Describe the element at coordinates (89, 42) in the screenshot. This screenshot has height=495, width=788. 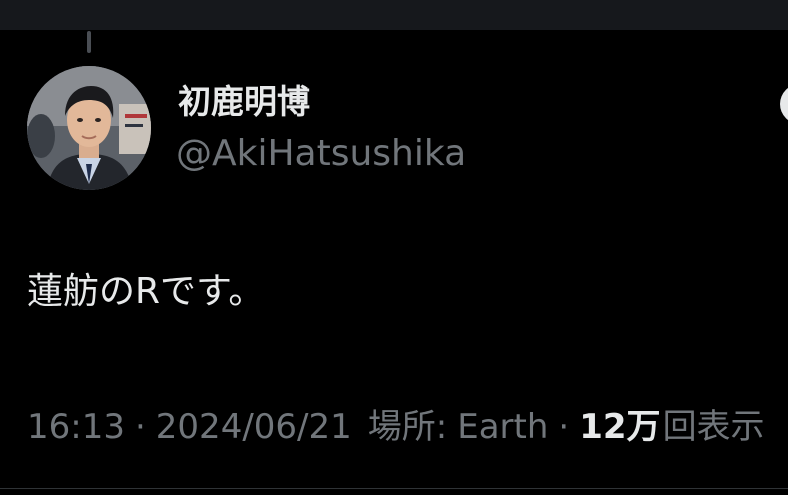
I see `thread-connector-line` at that location.